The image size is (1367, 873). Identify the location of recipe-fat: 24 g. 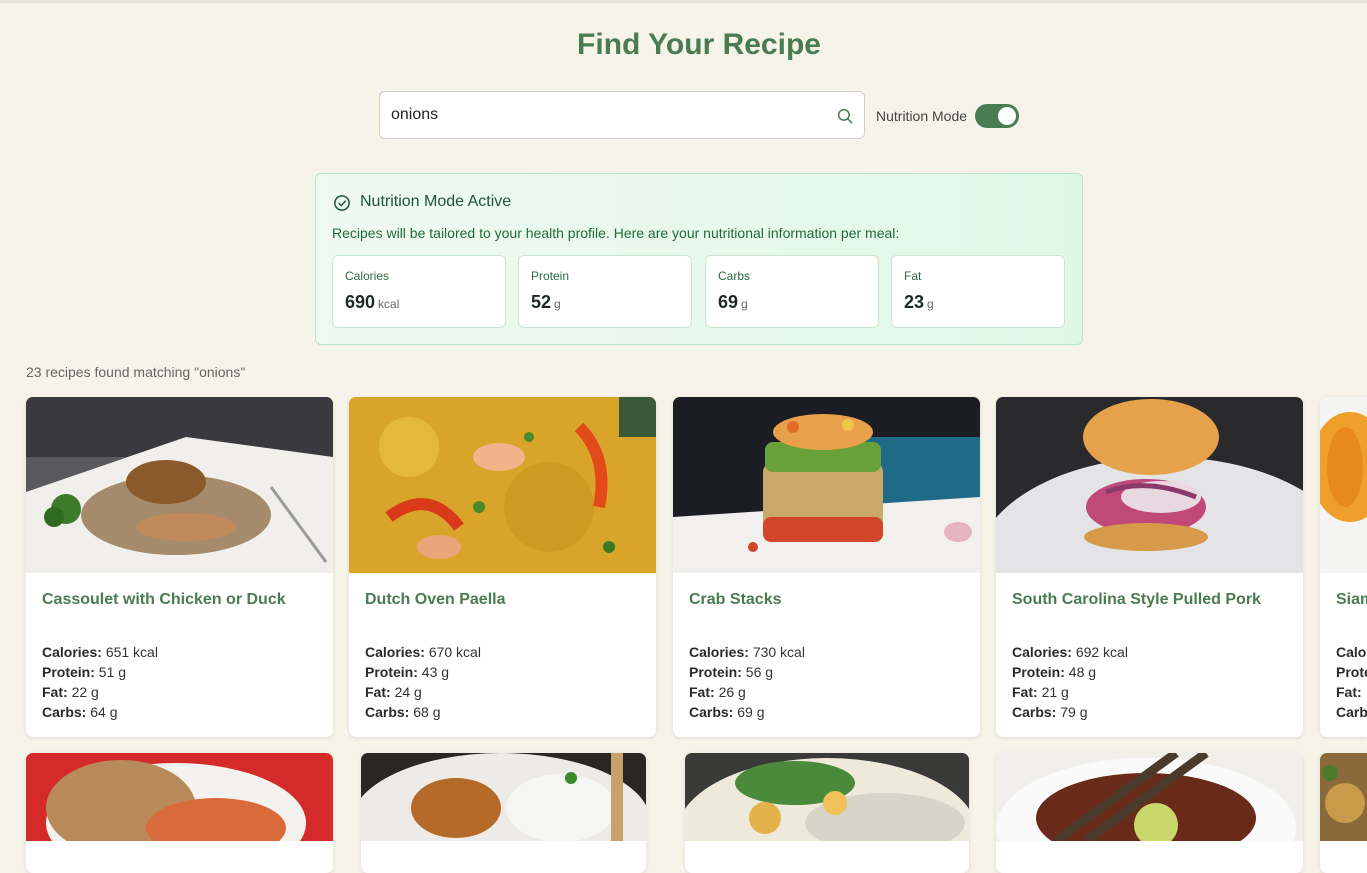
(408, 692).